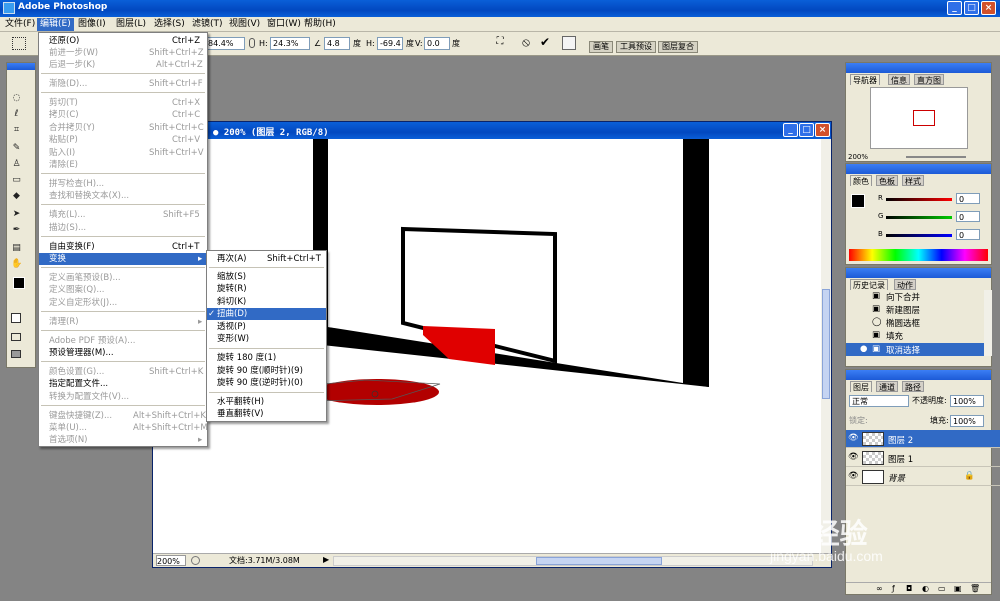  I want to click on standard-mode-icon, so click(16, 318).